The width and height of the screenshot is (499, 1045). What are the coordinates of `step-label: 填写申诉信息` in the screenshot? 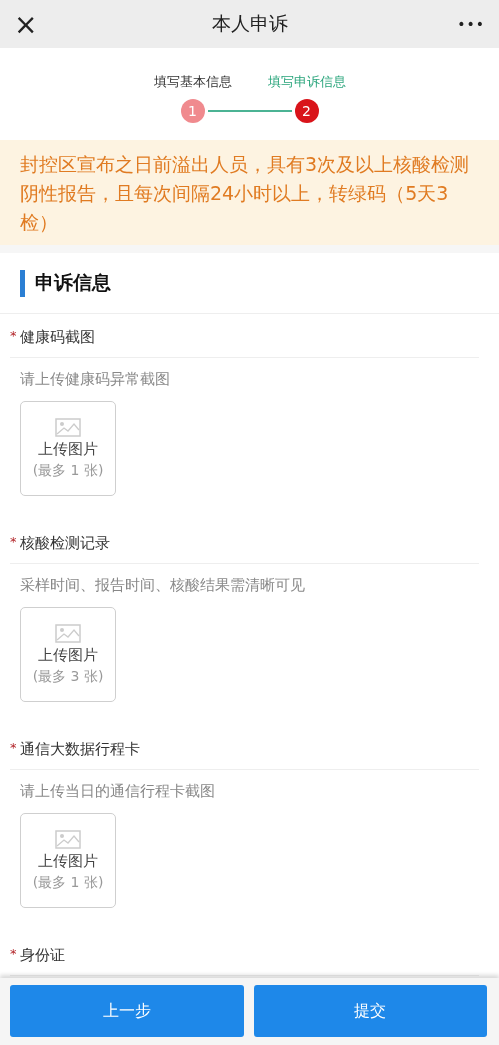 It's located at (306, 82).